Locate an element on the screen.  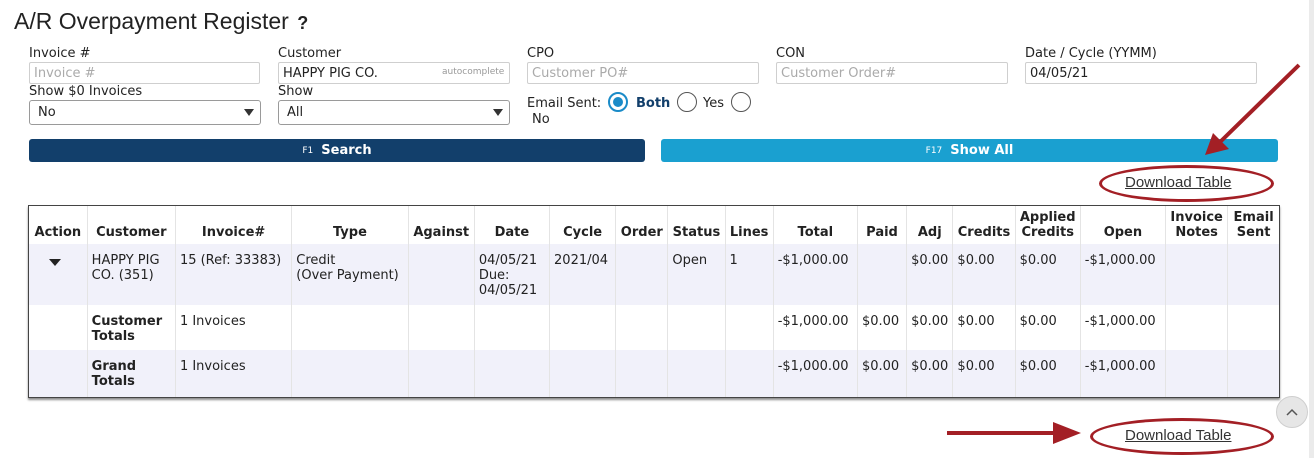
col-header-cycle: Cycle is located at coordinates (582, 225).